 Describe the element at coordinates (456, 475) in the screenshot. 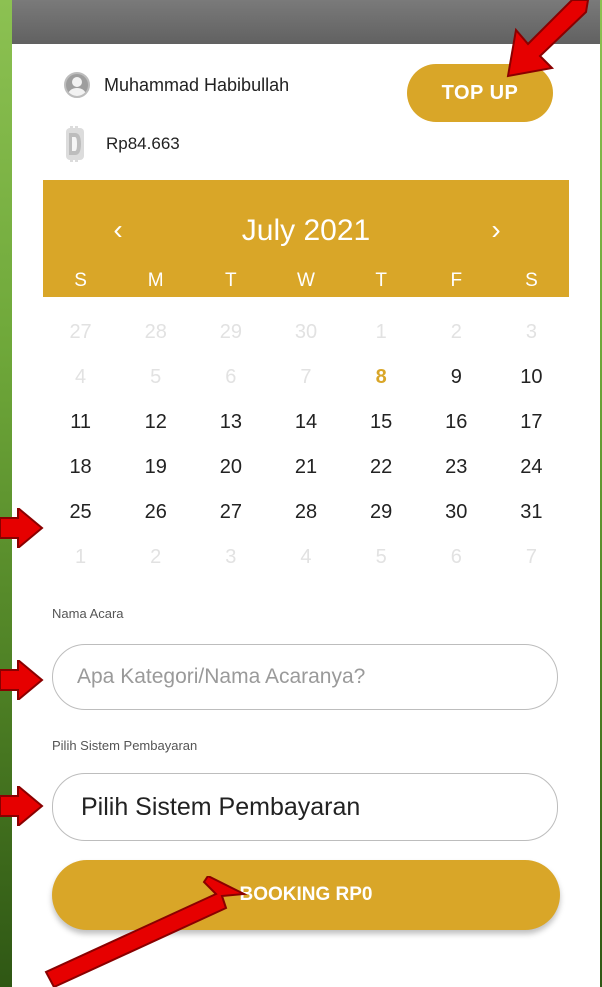

I see `calendar-day: 23` at that location.